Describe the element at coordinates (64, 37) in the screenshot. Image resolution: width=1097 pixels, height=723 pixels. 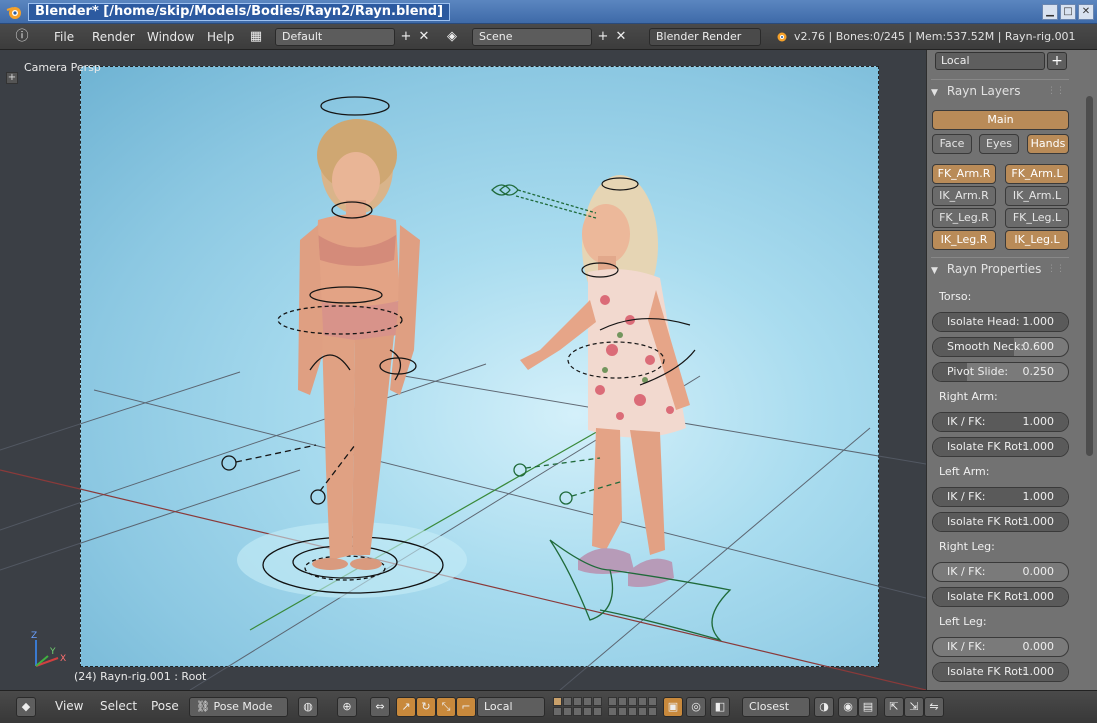
I see `menu-file: File` at that location.